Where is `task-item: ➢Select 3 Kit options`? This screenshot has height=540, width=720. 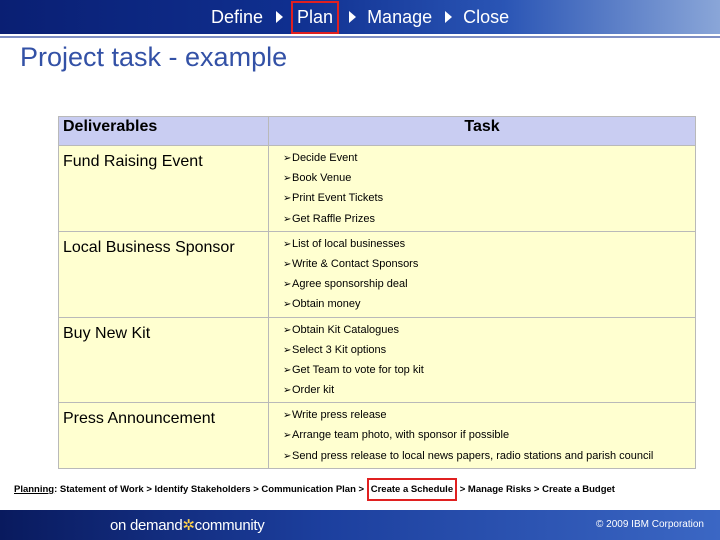
task-item: ➢Select 3 Kit options is located at coordinates (489, 350).